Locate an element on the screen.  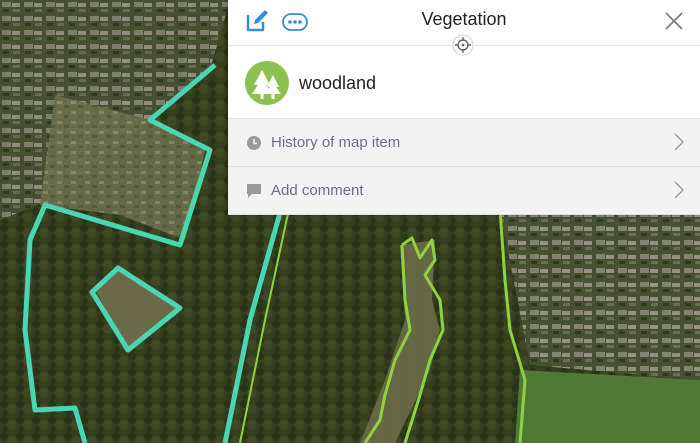
close-icon is located at coordinates (674, 21).